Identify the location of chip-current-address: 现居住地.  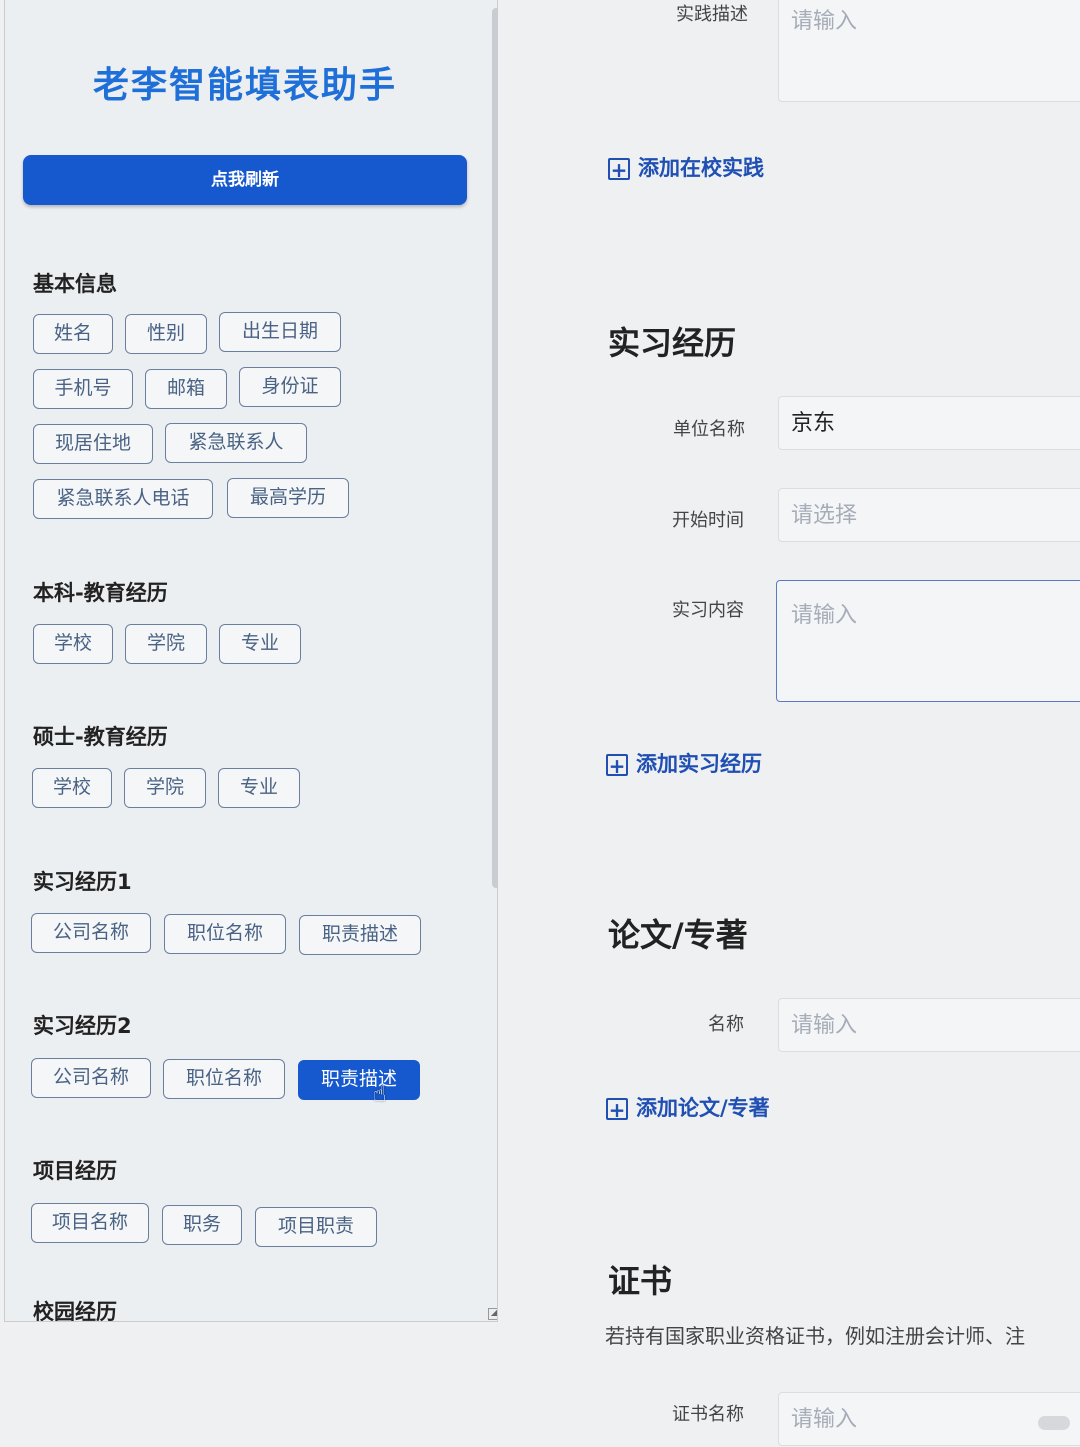
(93, 444).